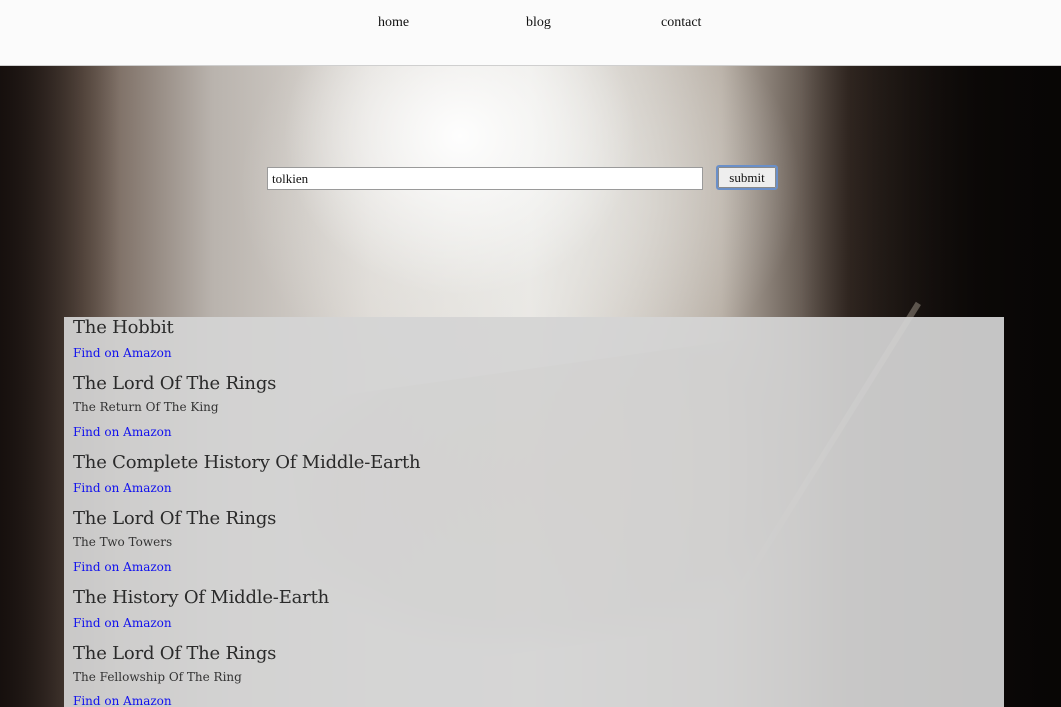 The width and height of the screenshot is (1061, 707). I want to click on result-subtitle: The Two Towers, so click(123, 542).